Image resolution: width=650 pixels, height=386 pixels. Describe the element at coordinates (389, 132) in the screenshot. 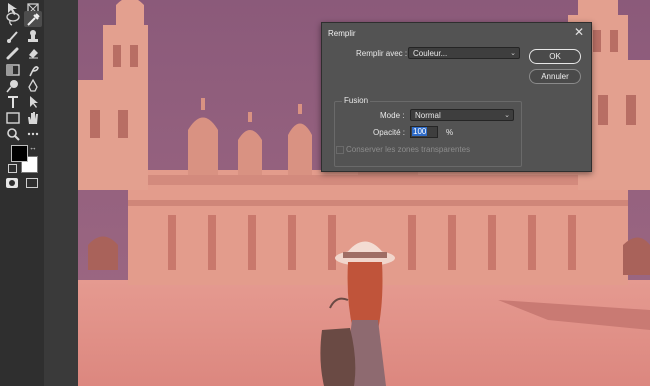

I see `opacity-label: Opacité :` at that location.